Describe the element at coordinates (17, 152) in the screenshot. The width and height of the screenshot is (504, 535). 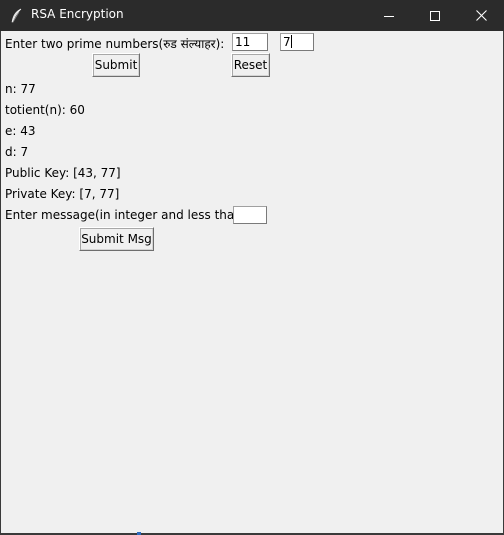
I see `d-value: d: 7` at that location.